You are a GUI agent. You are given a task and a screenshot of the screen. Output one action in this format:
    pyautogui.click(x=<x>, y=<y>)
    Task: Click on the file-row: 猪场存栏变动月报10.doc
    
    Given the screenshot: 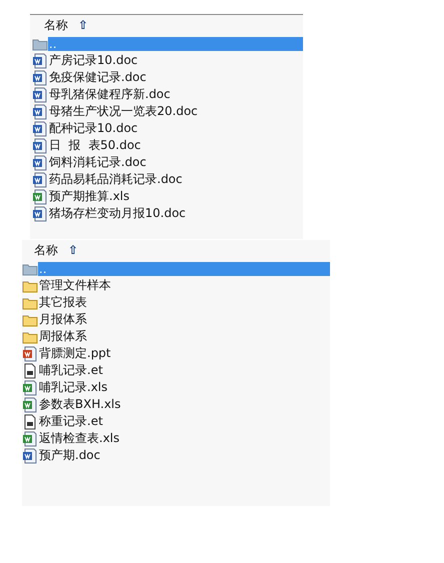 What is the action you would take?
    pyautogui.click(x=167, y=213)
    